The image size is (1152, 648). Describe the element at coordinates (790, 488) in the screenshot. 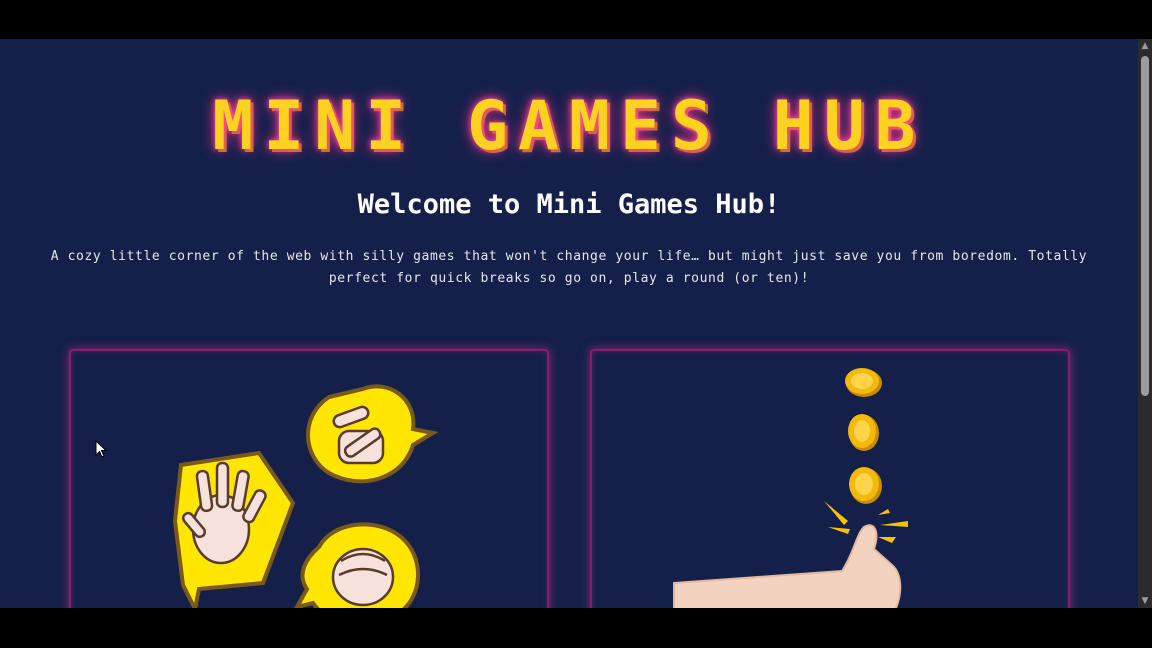

I see `coin-flip-icon` at that location.